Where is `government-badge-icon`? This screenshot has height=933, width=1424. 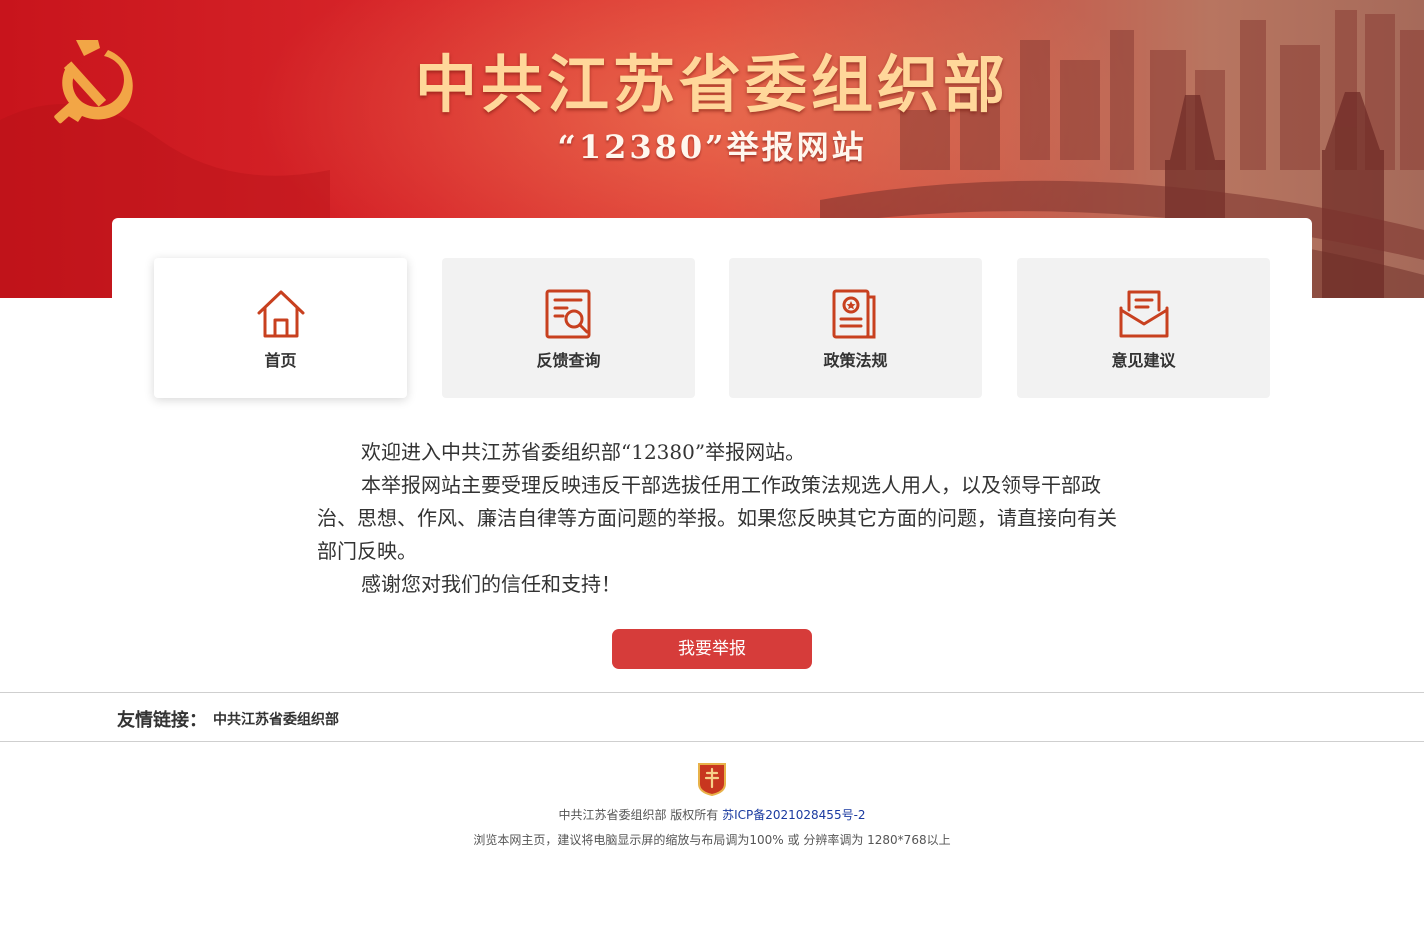
government-badge-icon is located at coordinates (712, 779).